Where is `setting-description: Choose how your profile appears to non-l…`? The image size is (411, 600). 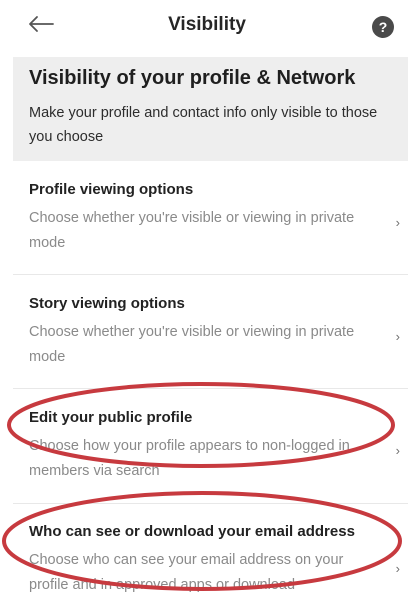 setting-description: Choose how your profile appears to non-l… is located at coordinates (189, 458).